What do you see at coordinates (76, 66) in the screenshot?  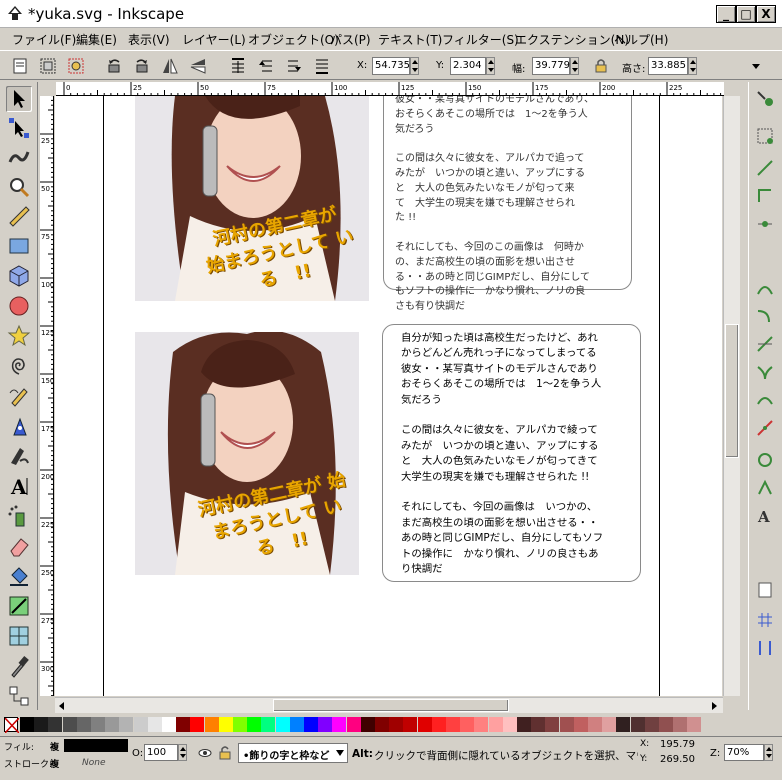 I see `deselect-icon` at bounding box center [76, 66].